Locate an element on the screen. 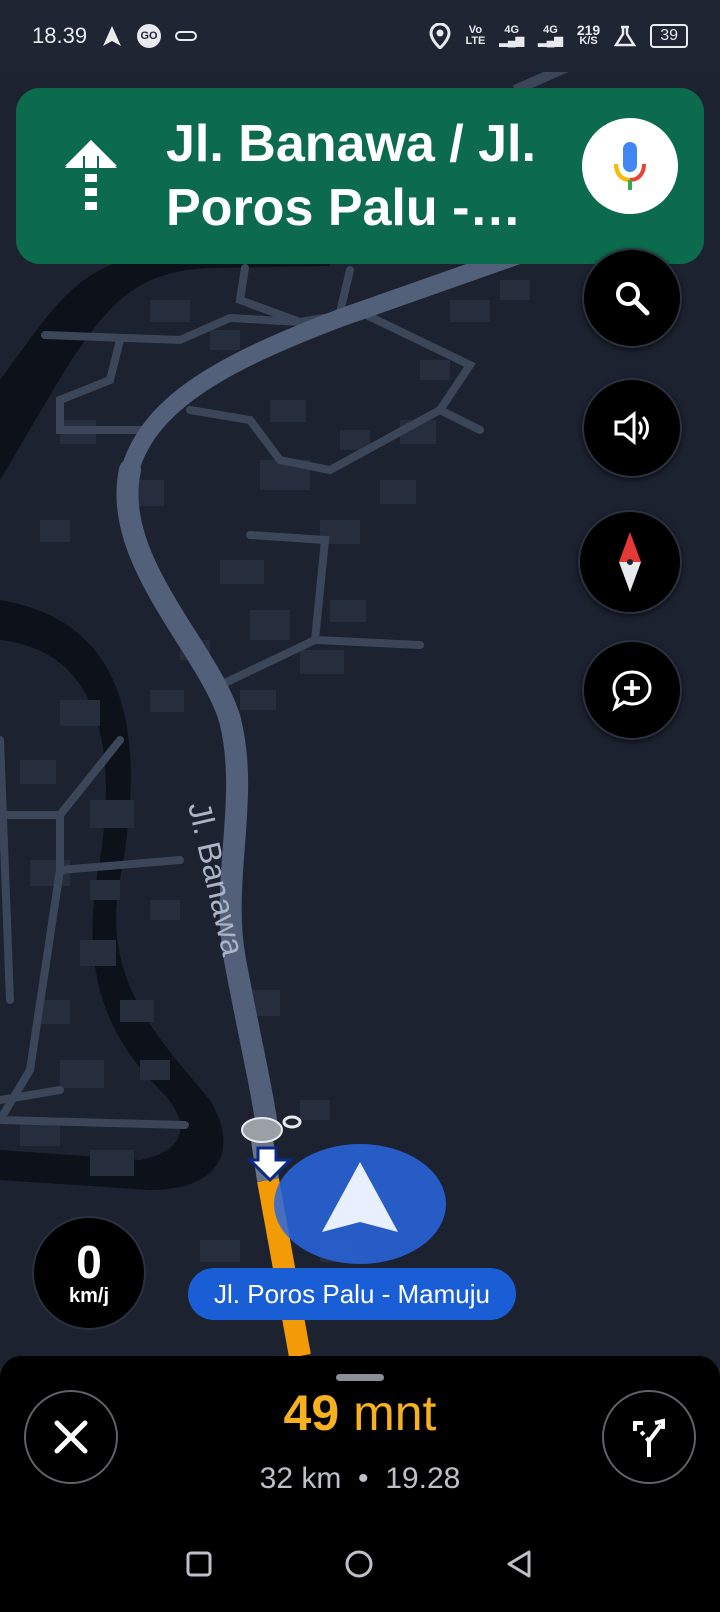  network-speed: 219 K/S is located at coordinates (588, 34).